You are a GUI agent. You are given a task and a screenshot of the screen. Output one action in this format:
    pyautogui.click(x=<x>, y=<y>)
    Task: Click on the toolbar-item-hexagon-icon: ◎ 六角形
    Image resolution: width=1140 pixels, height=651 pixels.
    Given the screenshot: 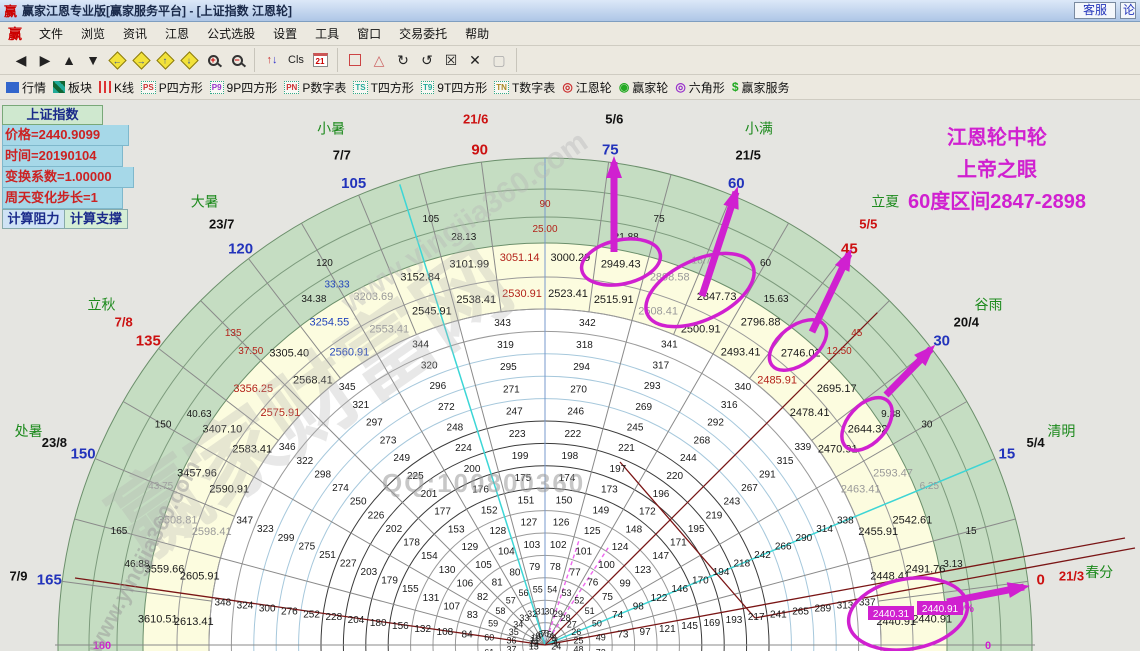 What is the action you would take?
    pyautogui.click(x=700, y=87)
    